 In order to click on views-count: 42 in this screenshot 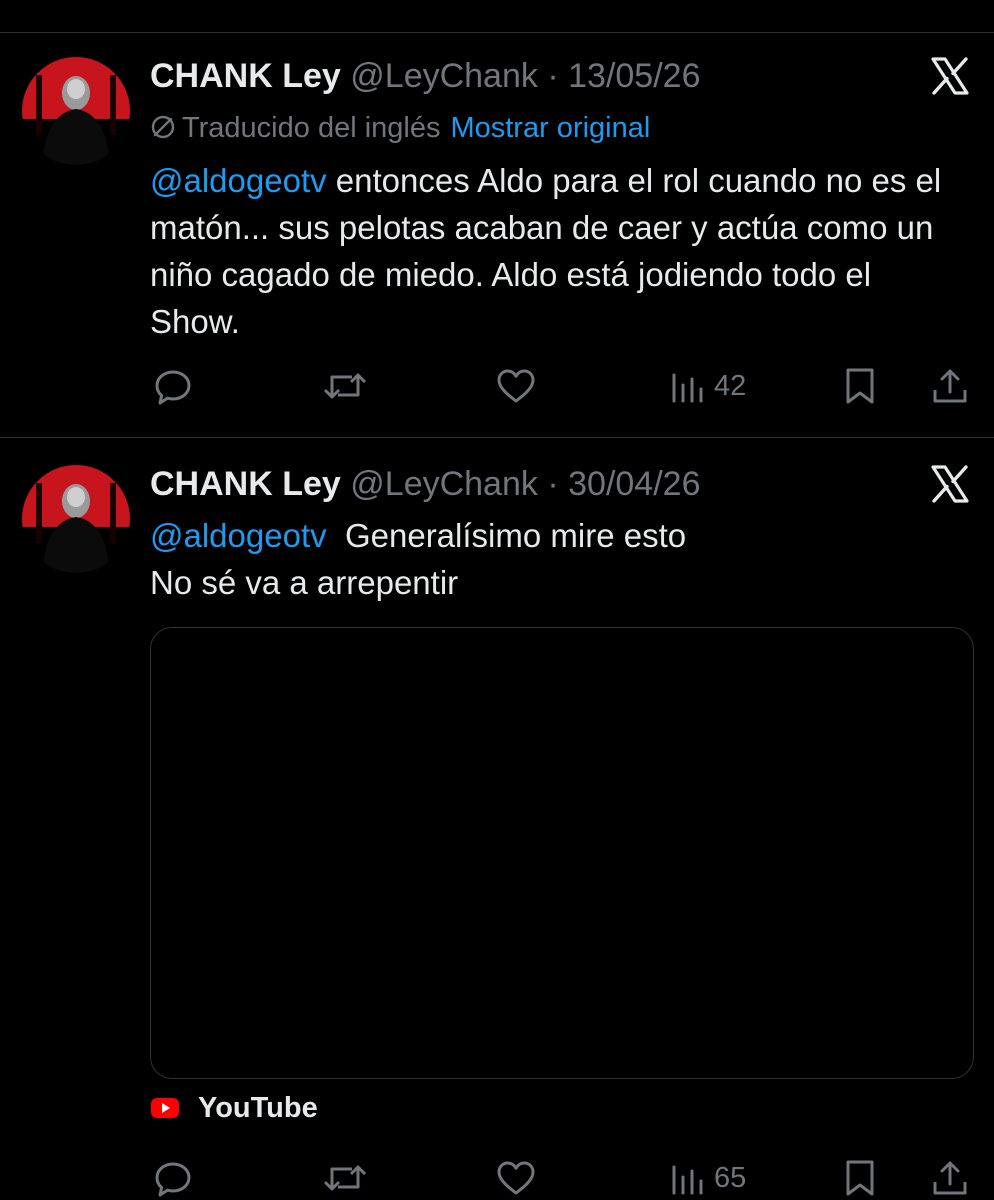, I will do `click(730, 385)`.